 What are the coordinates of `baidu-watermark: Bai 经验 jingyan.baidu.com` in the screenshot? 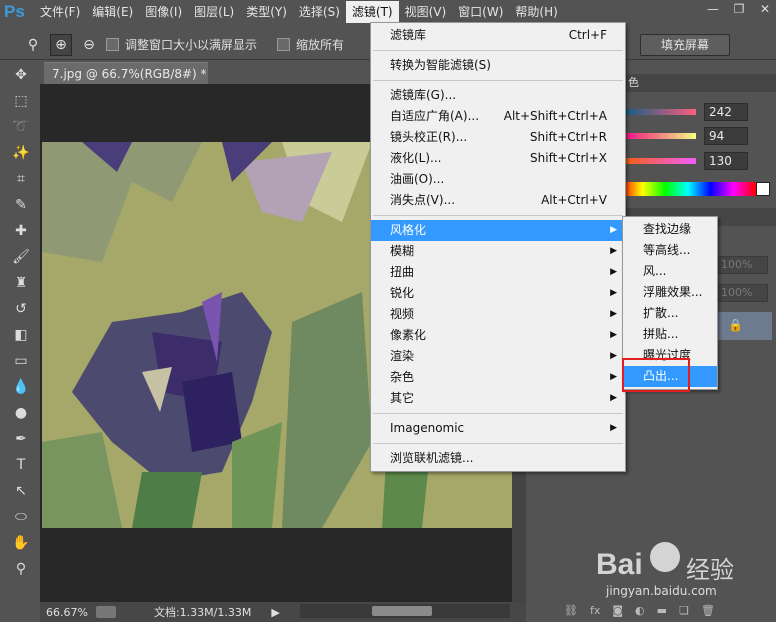 It's located at (686, 570).